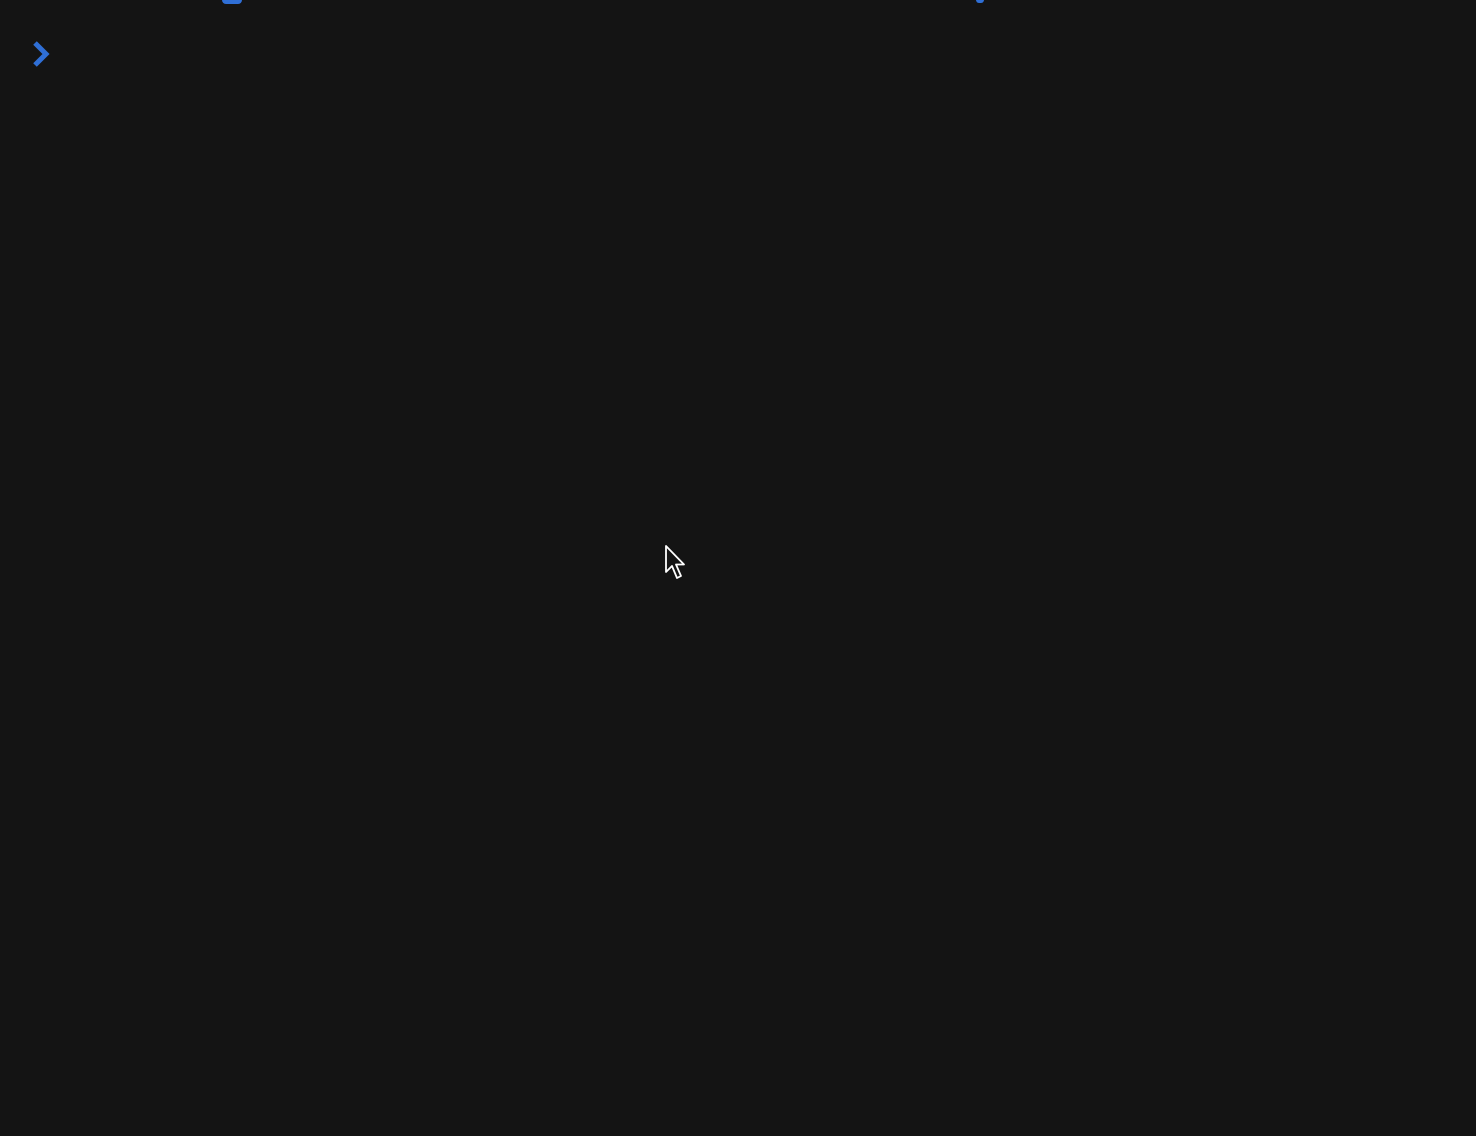  What do you see at coordinates (51, 54) in the screenshot?
I see `prompt-line` at bounding box center [51, 54].